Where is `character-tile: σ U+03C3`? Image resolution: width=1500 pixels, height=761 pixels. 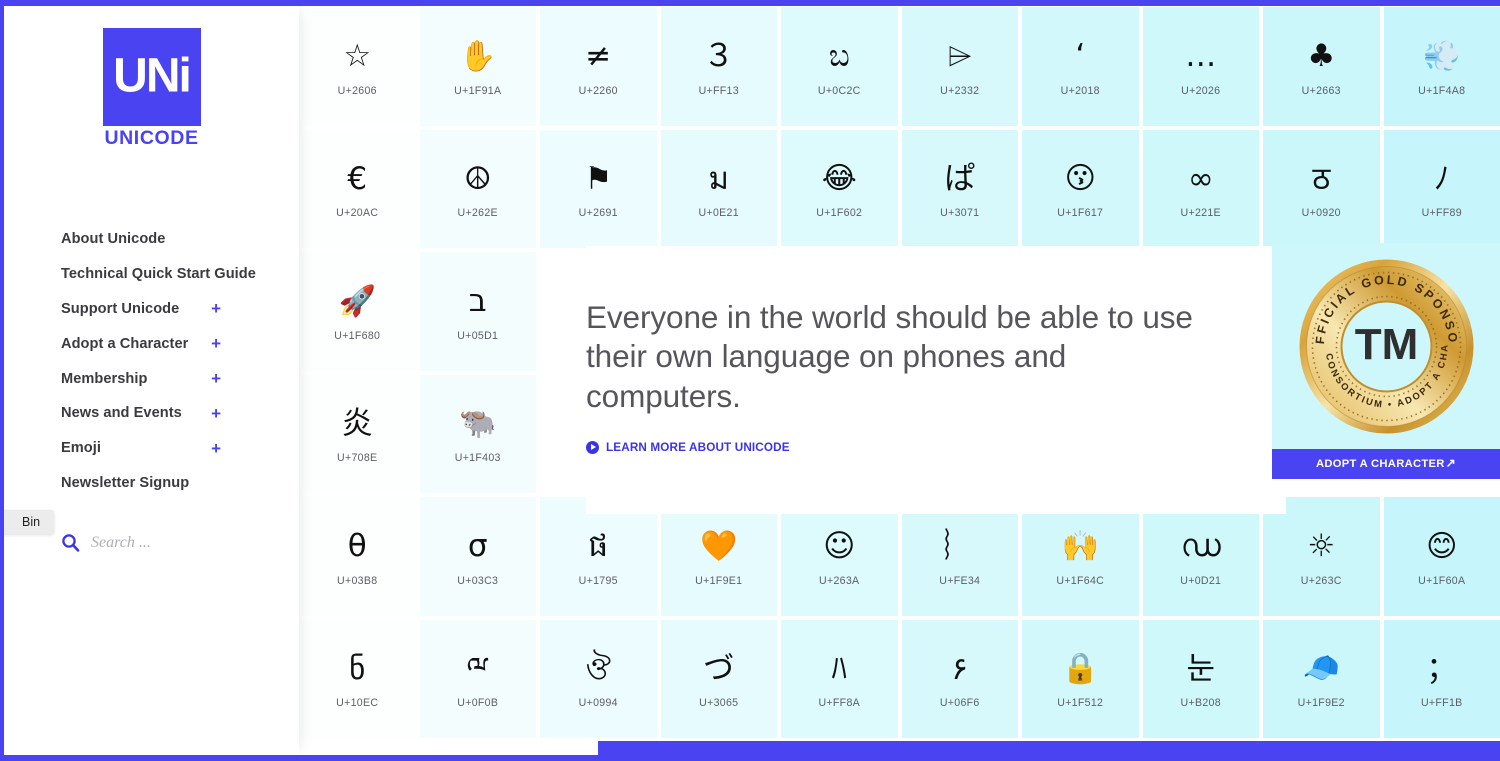 character-tile: σ U+03C3 is located at coordinates (477, 556).